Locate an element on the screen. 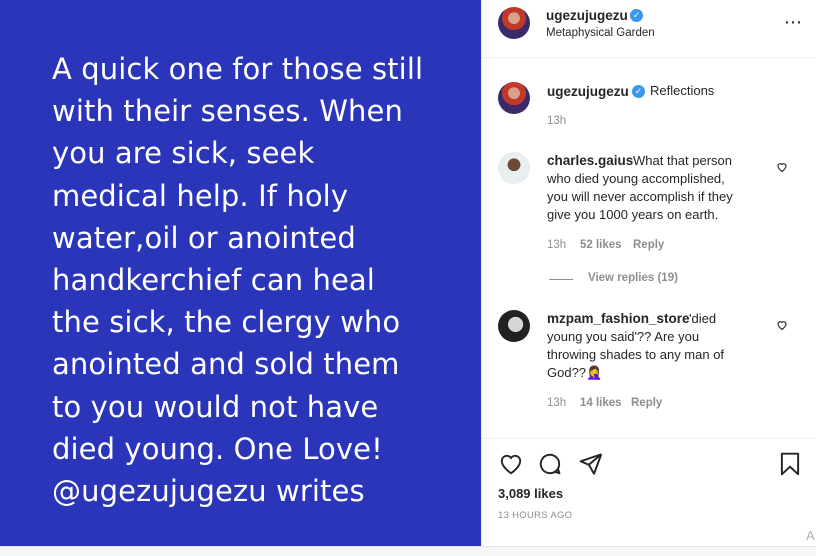 This screenshot has height=556, width=816. caption-username: ugezujugezu is located at coordinates (588, 91).